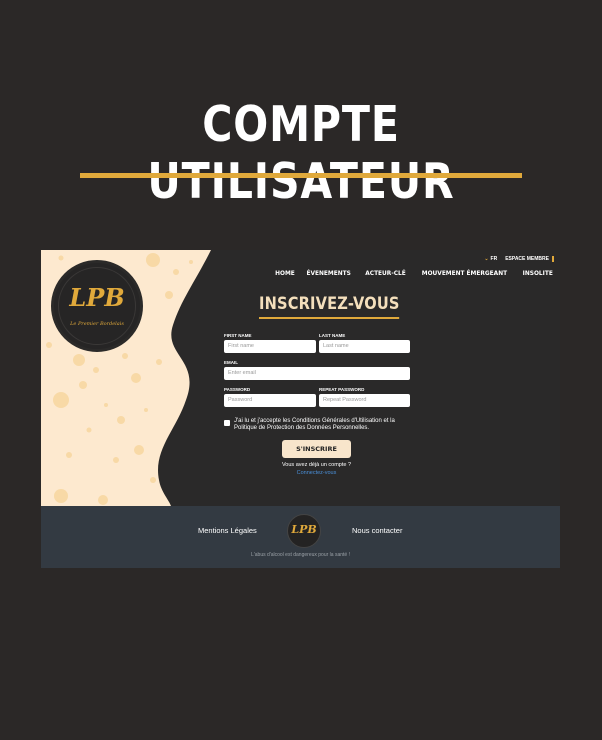 This screenshot has width=602, height=740. I want to click on chevron-down-icon: ⌄, so click(486, 259).